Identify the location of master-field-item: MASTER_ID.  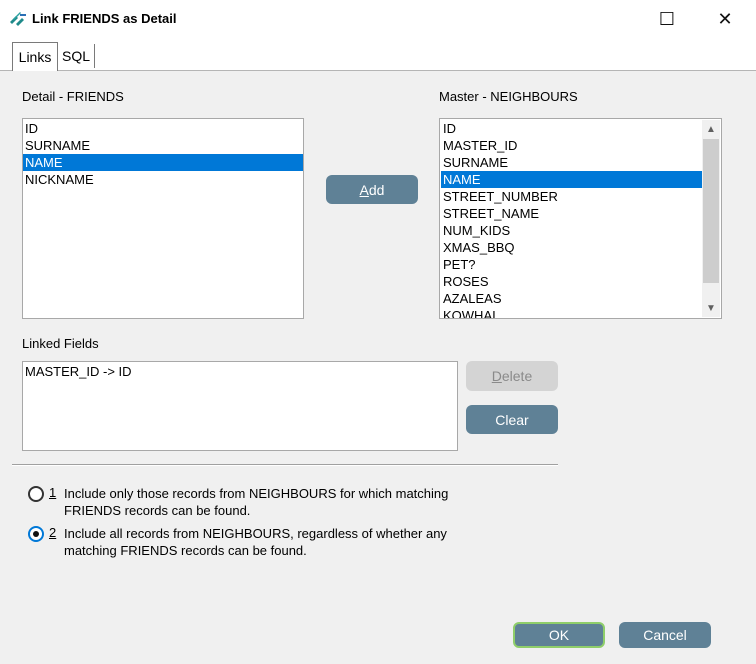
(571, 145).